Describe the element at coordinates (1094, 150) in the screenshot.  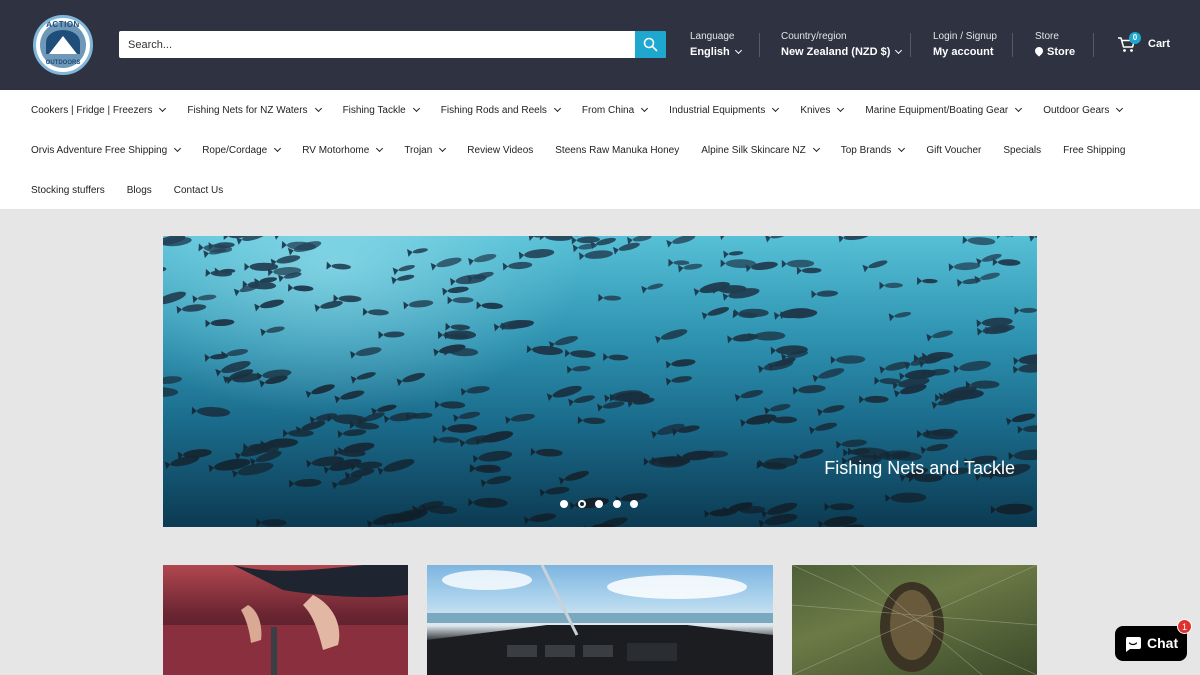
I see `nav-item: Free Shipping` at that location.